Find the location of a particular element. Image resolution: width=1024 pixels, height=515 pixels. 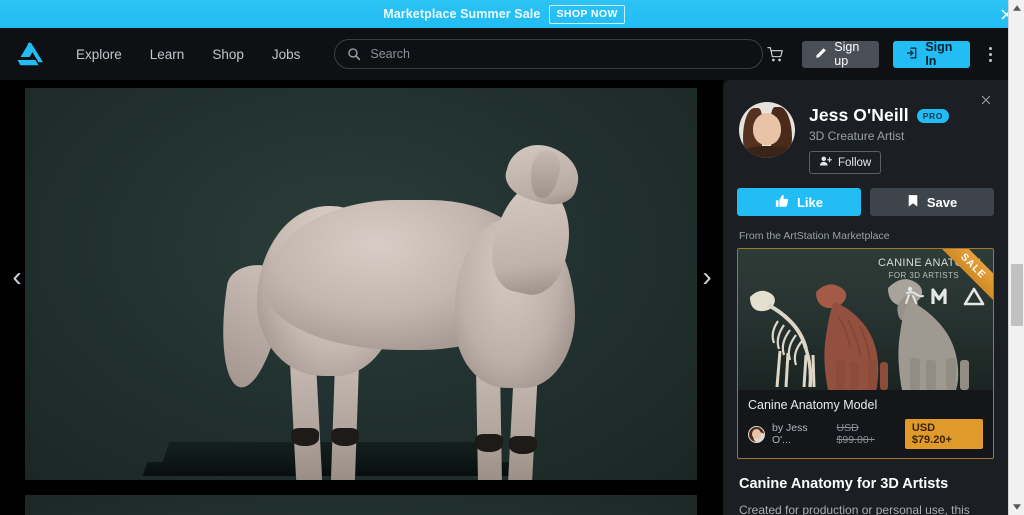

artist-title: 3D Creature Artist is located at coordinates (857, 136).